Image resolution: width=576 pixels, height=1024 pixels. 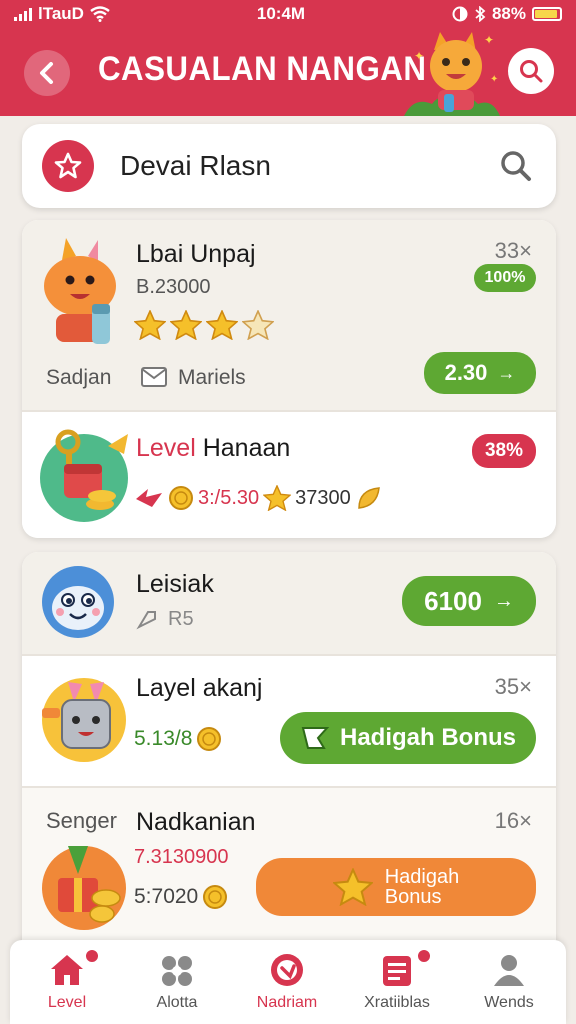 I want to click on signal-icon, so click(x=23, y=14).